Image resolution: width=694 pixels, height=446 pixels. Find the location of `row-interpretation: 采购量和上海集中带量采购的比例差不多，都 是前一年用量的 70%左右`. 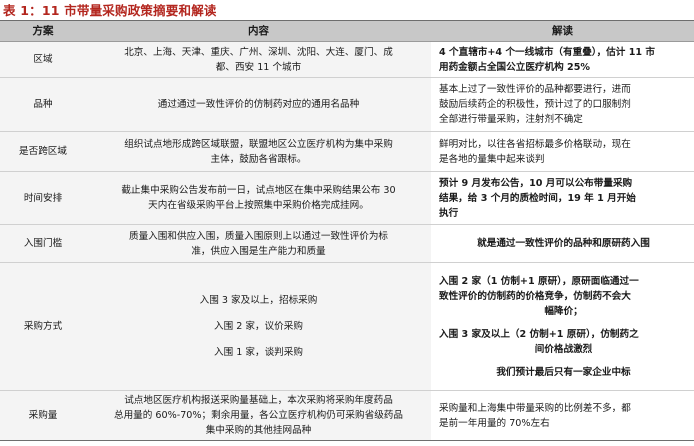

row-interpretation: 采购量和上海集中带量采购的比例差不多，都 是前一年用量的 70%左右 is located at coordinates (562, 415).